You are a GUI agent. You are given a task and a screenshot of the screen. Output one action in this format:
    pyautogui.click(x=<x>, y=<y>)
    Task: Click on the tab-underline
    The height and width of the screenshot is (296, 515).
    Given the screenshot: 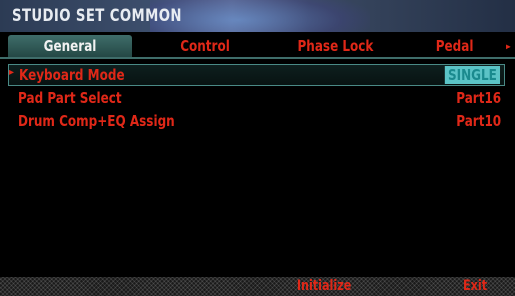 What is the action you would take?
    pyautogui.click(x=257, y=58)
    